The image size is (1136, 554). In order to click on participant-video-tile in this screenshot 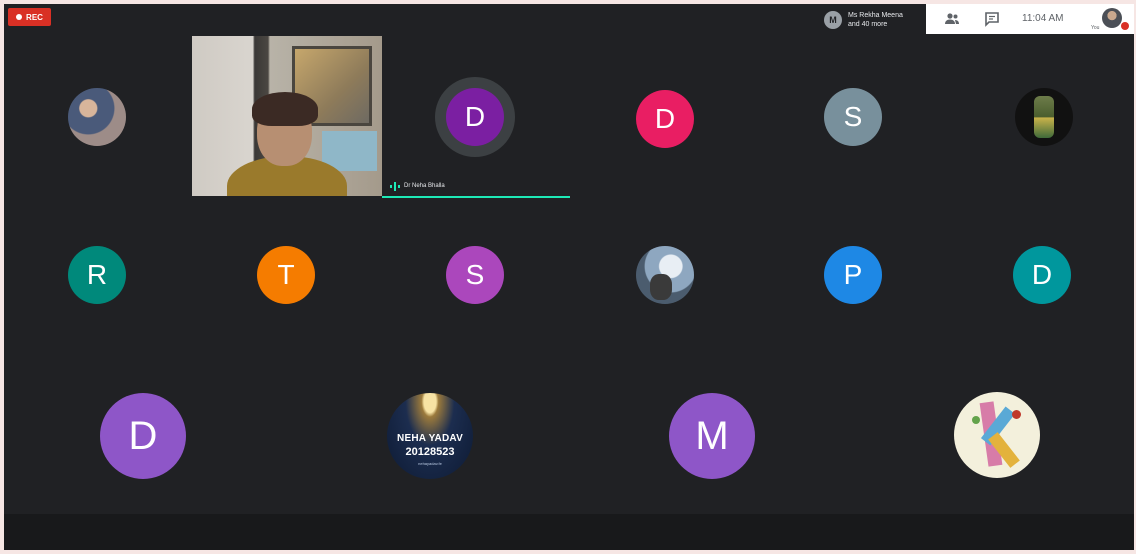, I will do `click(287, 116)`.